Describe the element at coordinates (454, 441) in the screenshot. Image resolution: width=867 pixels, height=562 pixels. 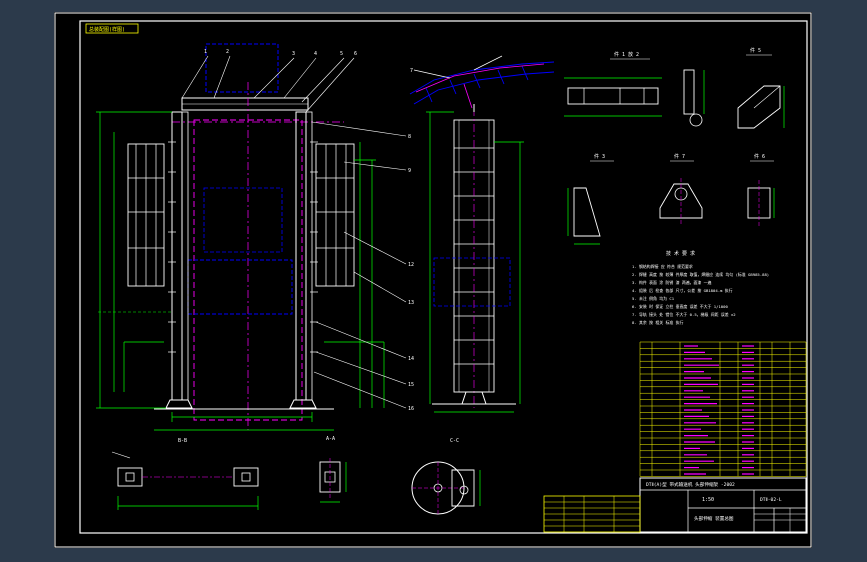
I see `view-label-c: C-C` at that location.